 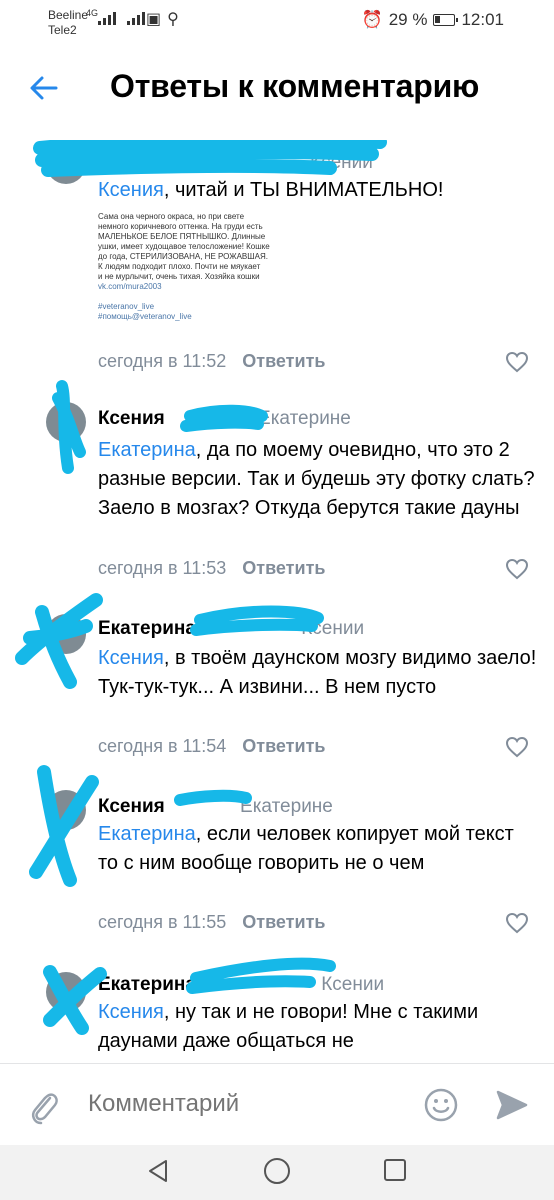 I want to click on nfc-icon: ▣, so click(x=154, y=19).